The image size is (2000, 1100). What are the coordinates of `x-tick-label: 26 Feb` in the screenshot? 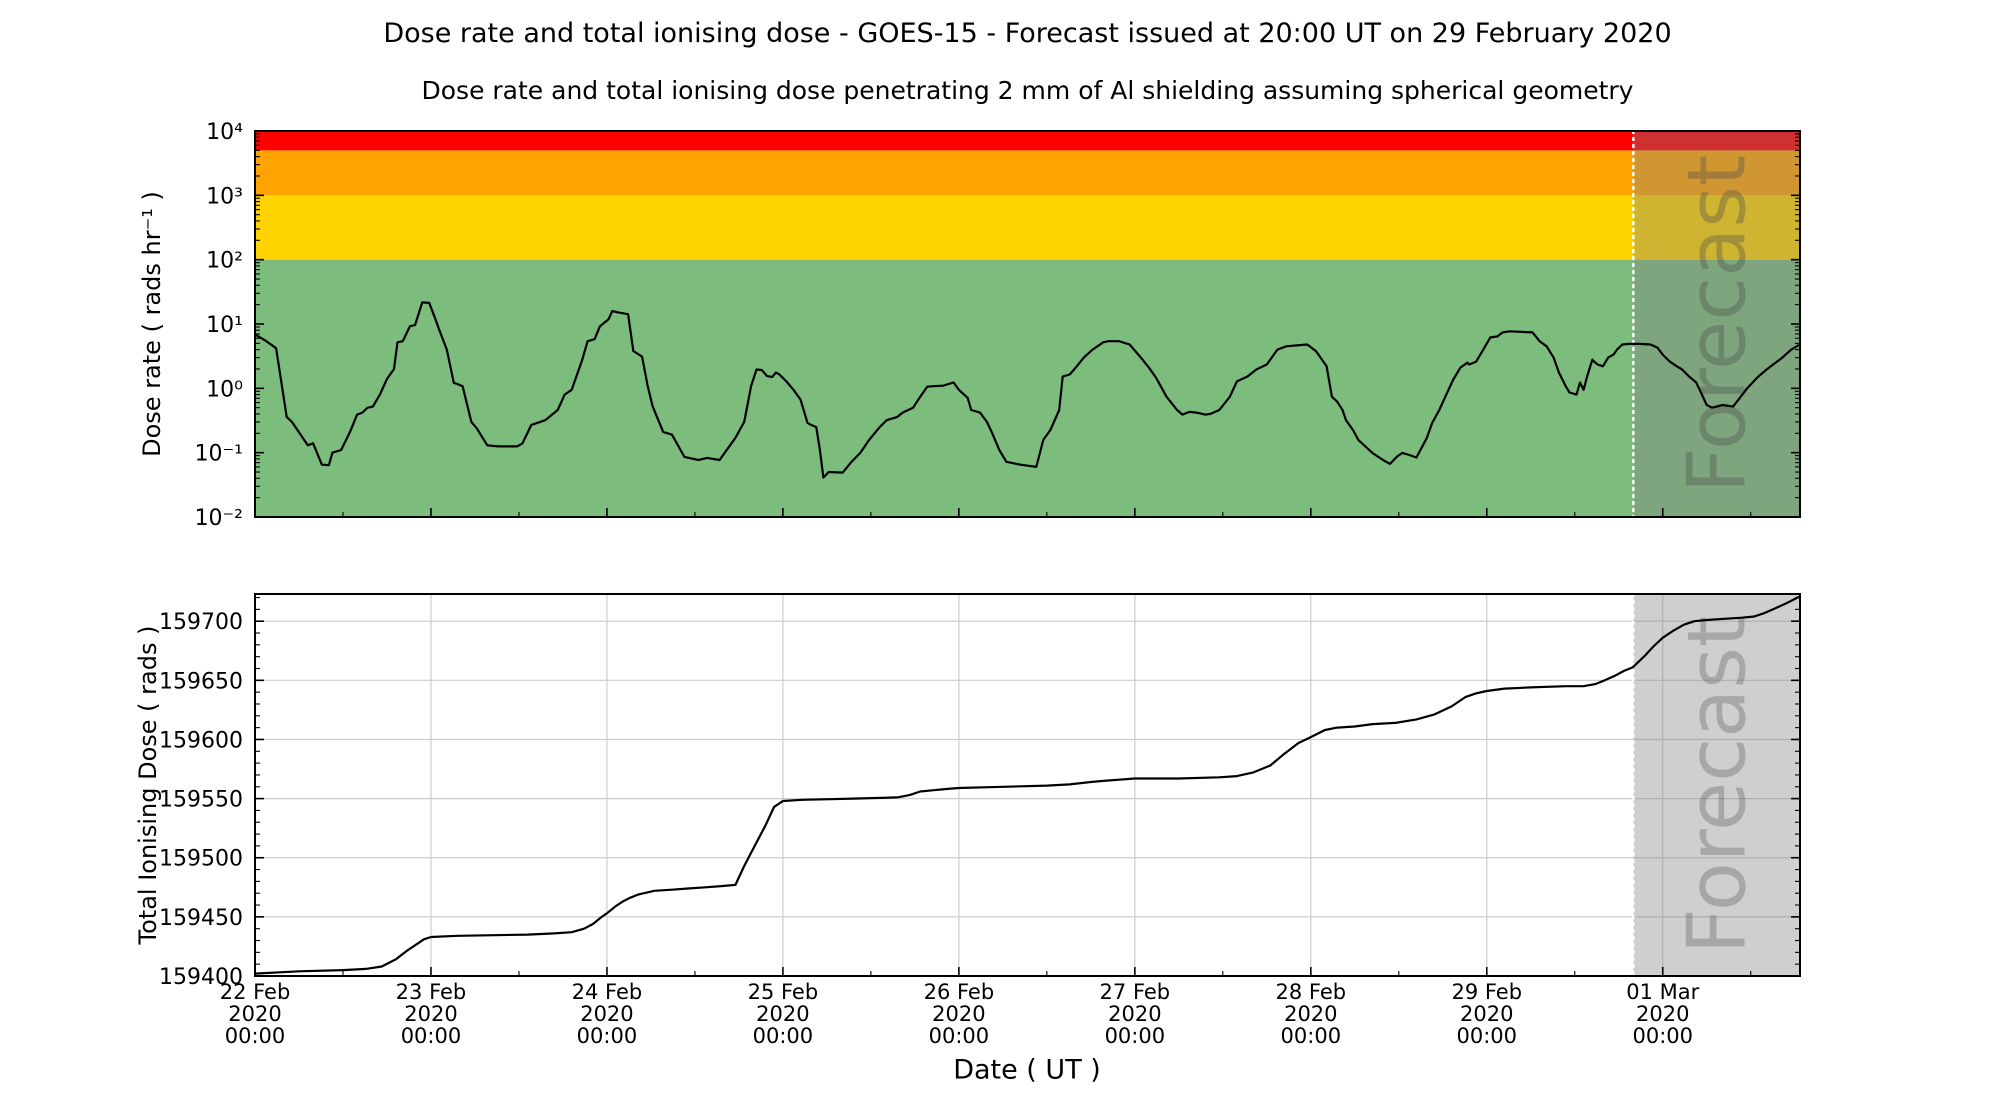 It's located at (959, 992).